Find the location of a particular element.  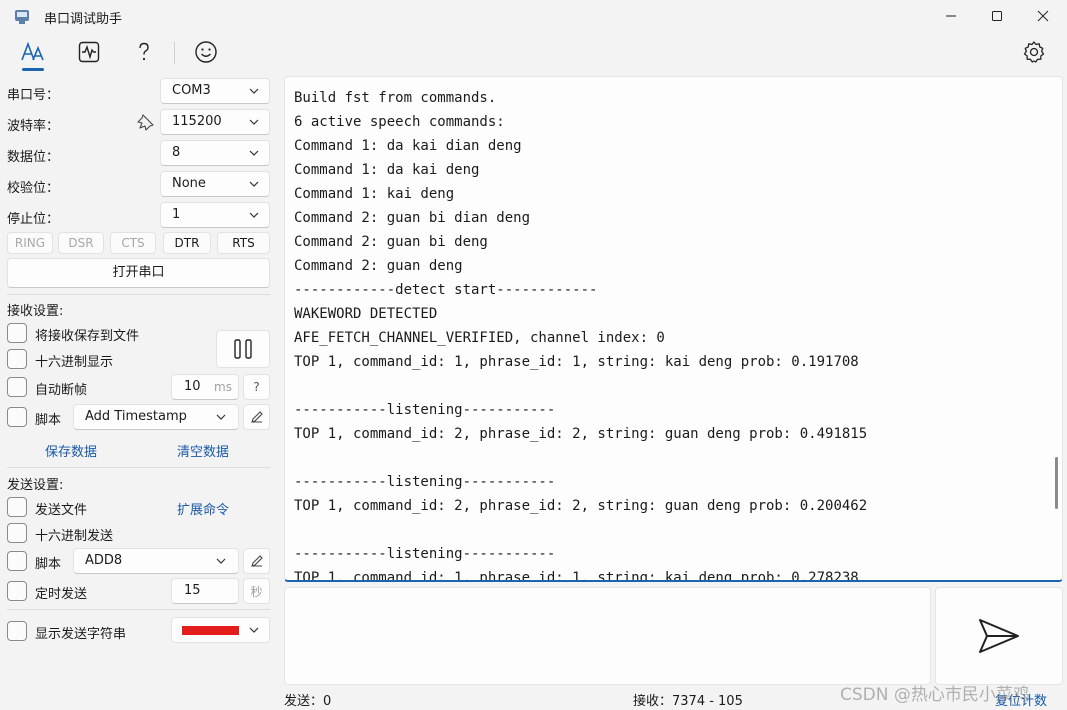

log-line: Command 1: da kai dian deng is located at coordinates (408, 146).